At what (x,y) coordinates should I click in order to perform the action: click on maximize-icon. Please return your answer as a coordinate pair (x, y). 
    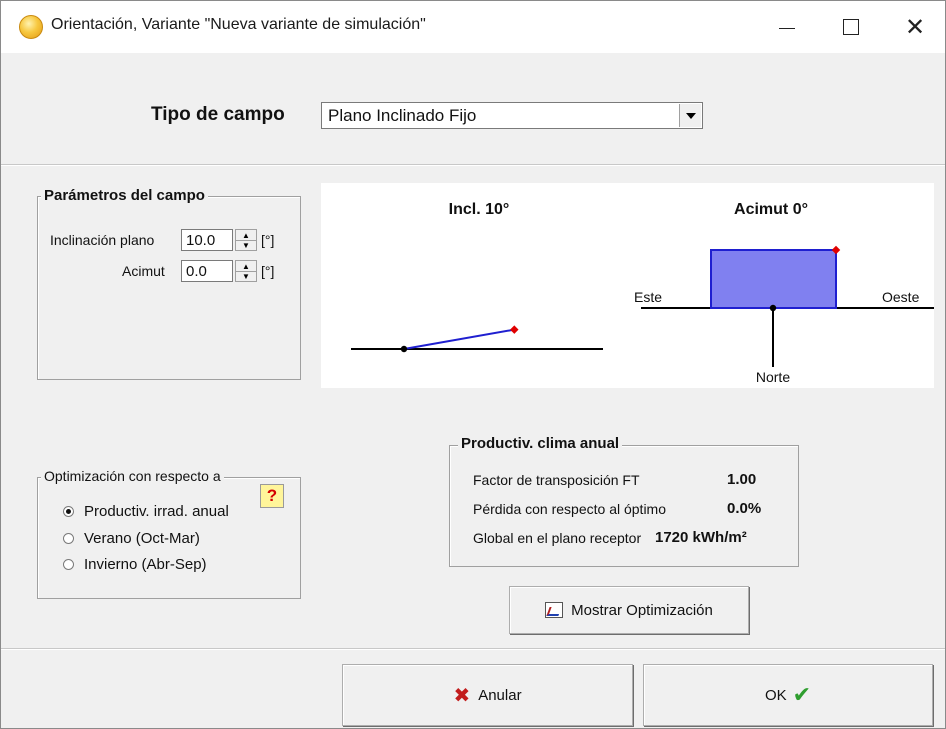
    Looking at the image, I should click on (851, 27).